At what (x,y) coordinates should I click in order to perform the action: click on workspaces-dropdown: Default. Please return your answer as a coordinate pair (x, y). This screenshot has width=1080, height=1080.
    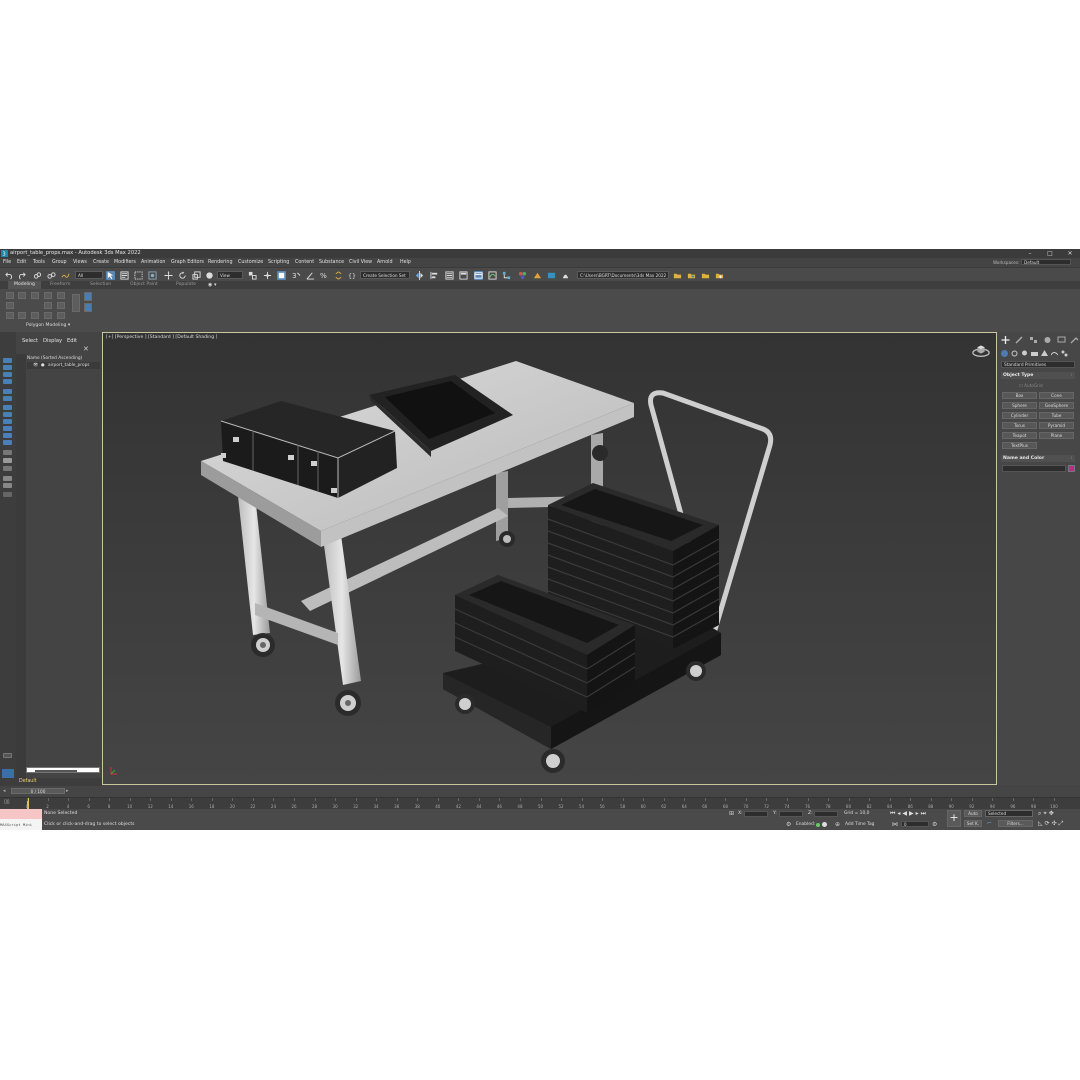
    Looking at the image, I should click on (1046, 262).